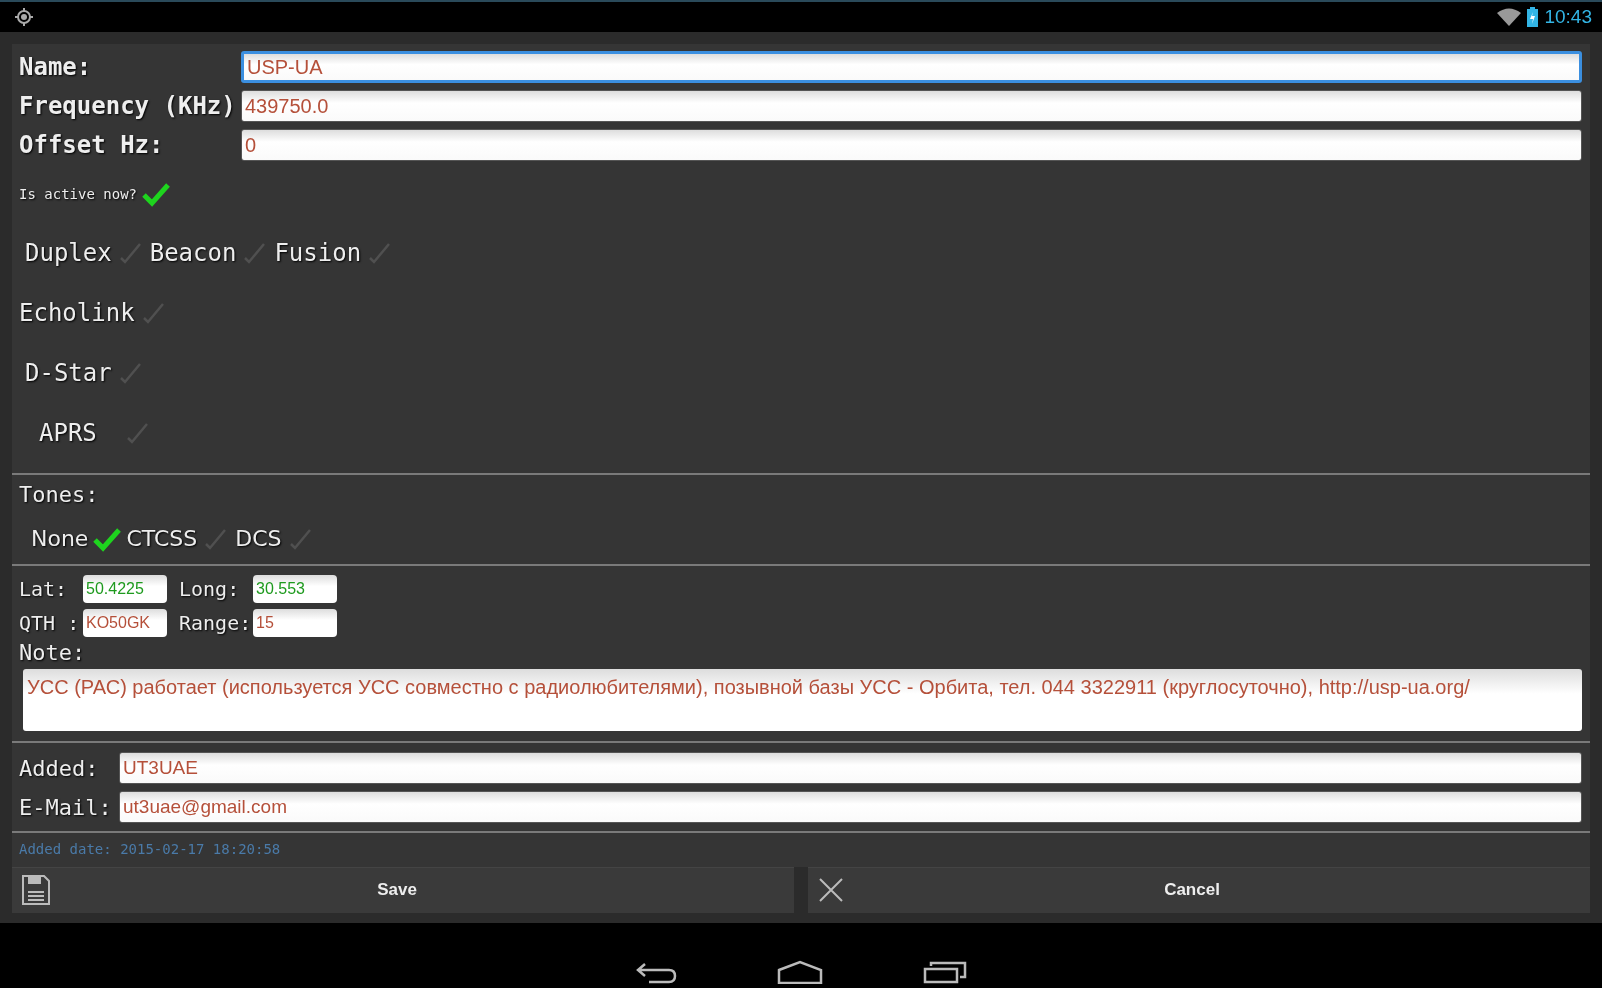  I want to click on field-label: Name:, so click(56, 67).